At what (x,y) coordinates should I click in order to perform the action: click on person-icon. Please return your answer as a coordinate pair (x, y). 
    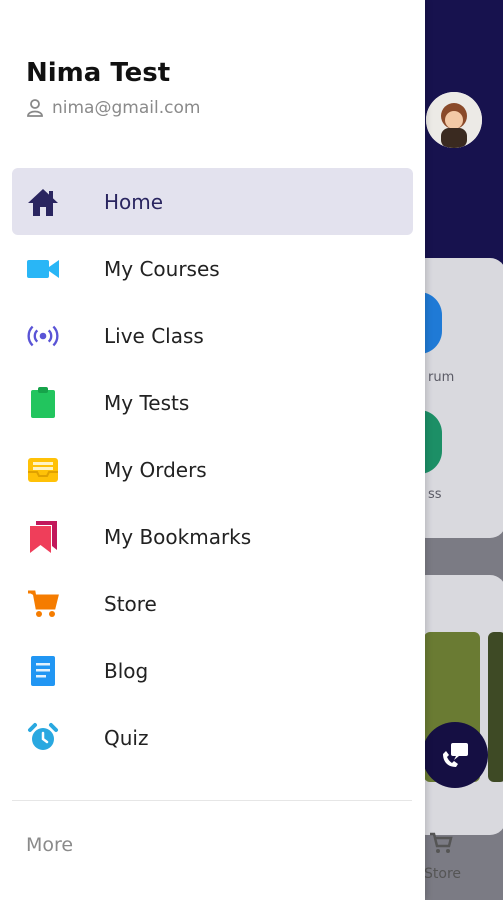
    Looking at the image, I should click on (35, 108).